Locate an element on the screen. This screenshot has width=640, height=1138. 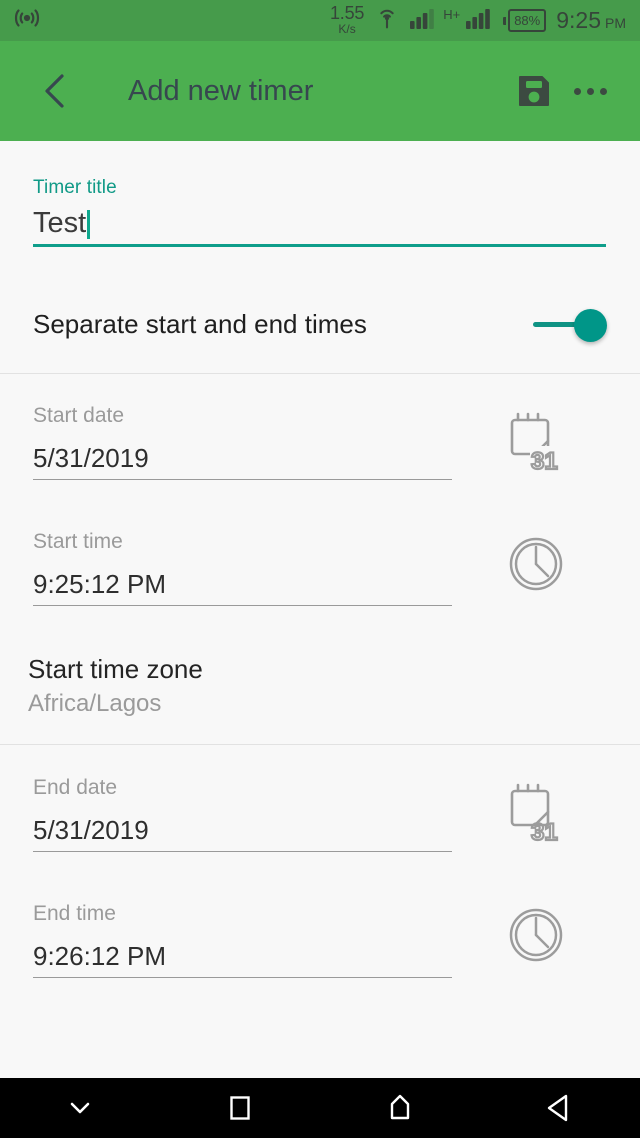
network-speed-rate: 1.55 is located at coordinates (347, 13).